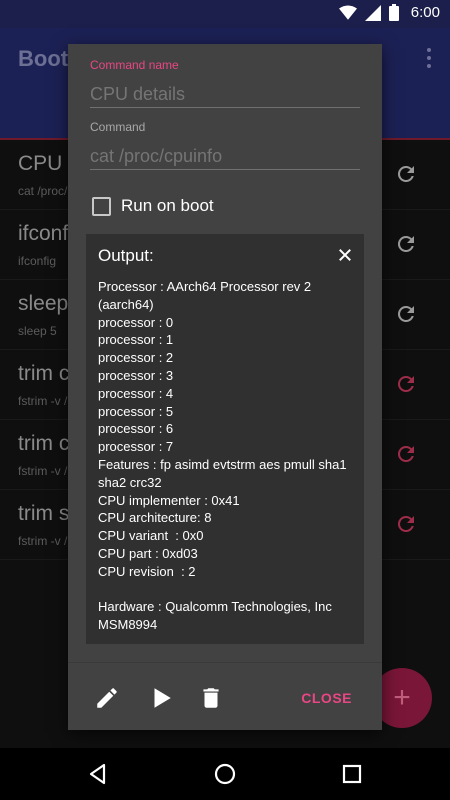 The image size is (450, 800). What do you see at coordinates (118, 127) in the screenshot?
I see `command-label: Command` at bounding box center [118, 127].